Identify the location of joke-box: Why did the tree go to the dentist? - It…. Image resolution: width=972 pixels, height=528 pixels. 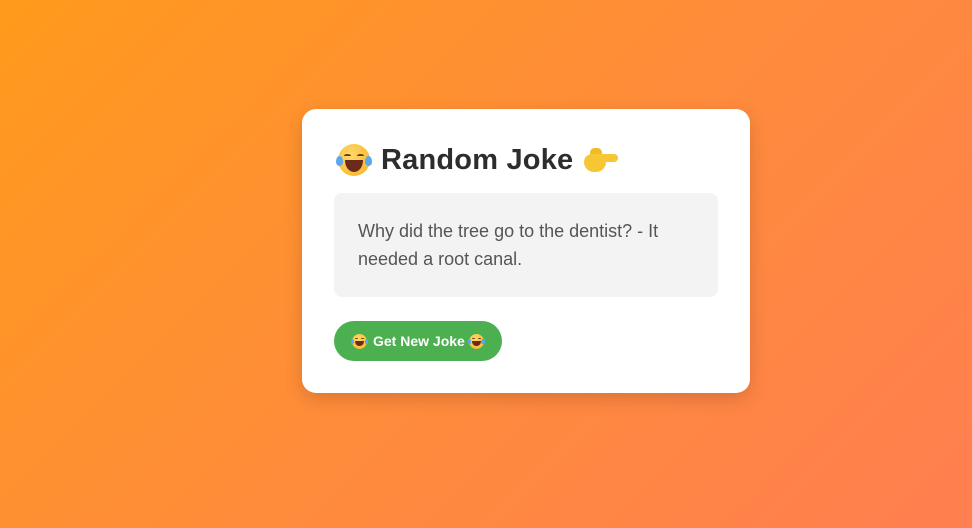
(526, 245).